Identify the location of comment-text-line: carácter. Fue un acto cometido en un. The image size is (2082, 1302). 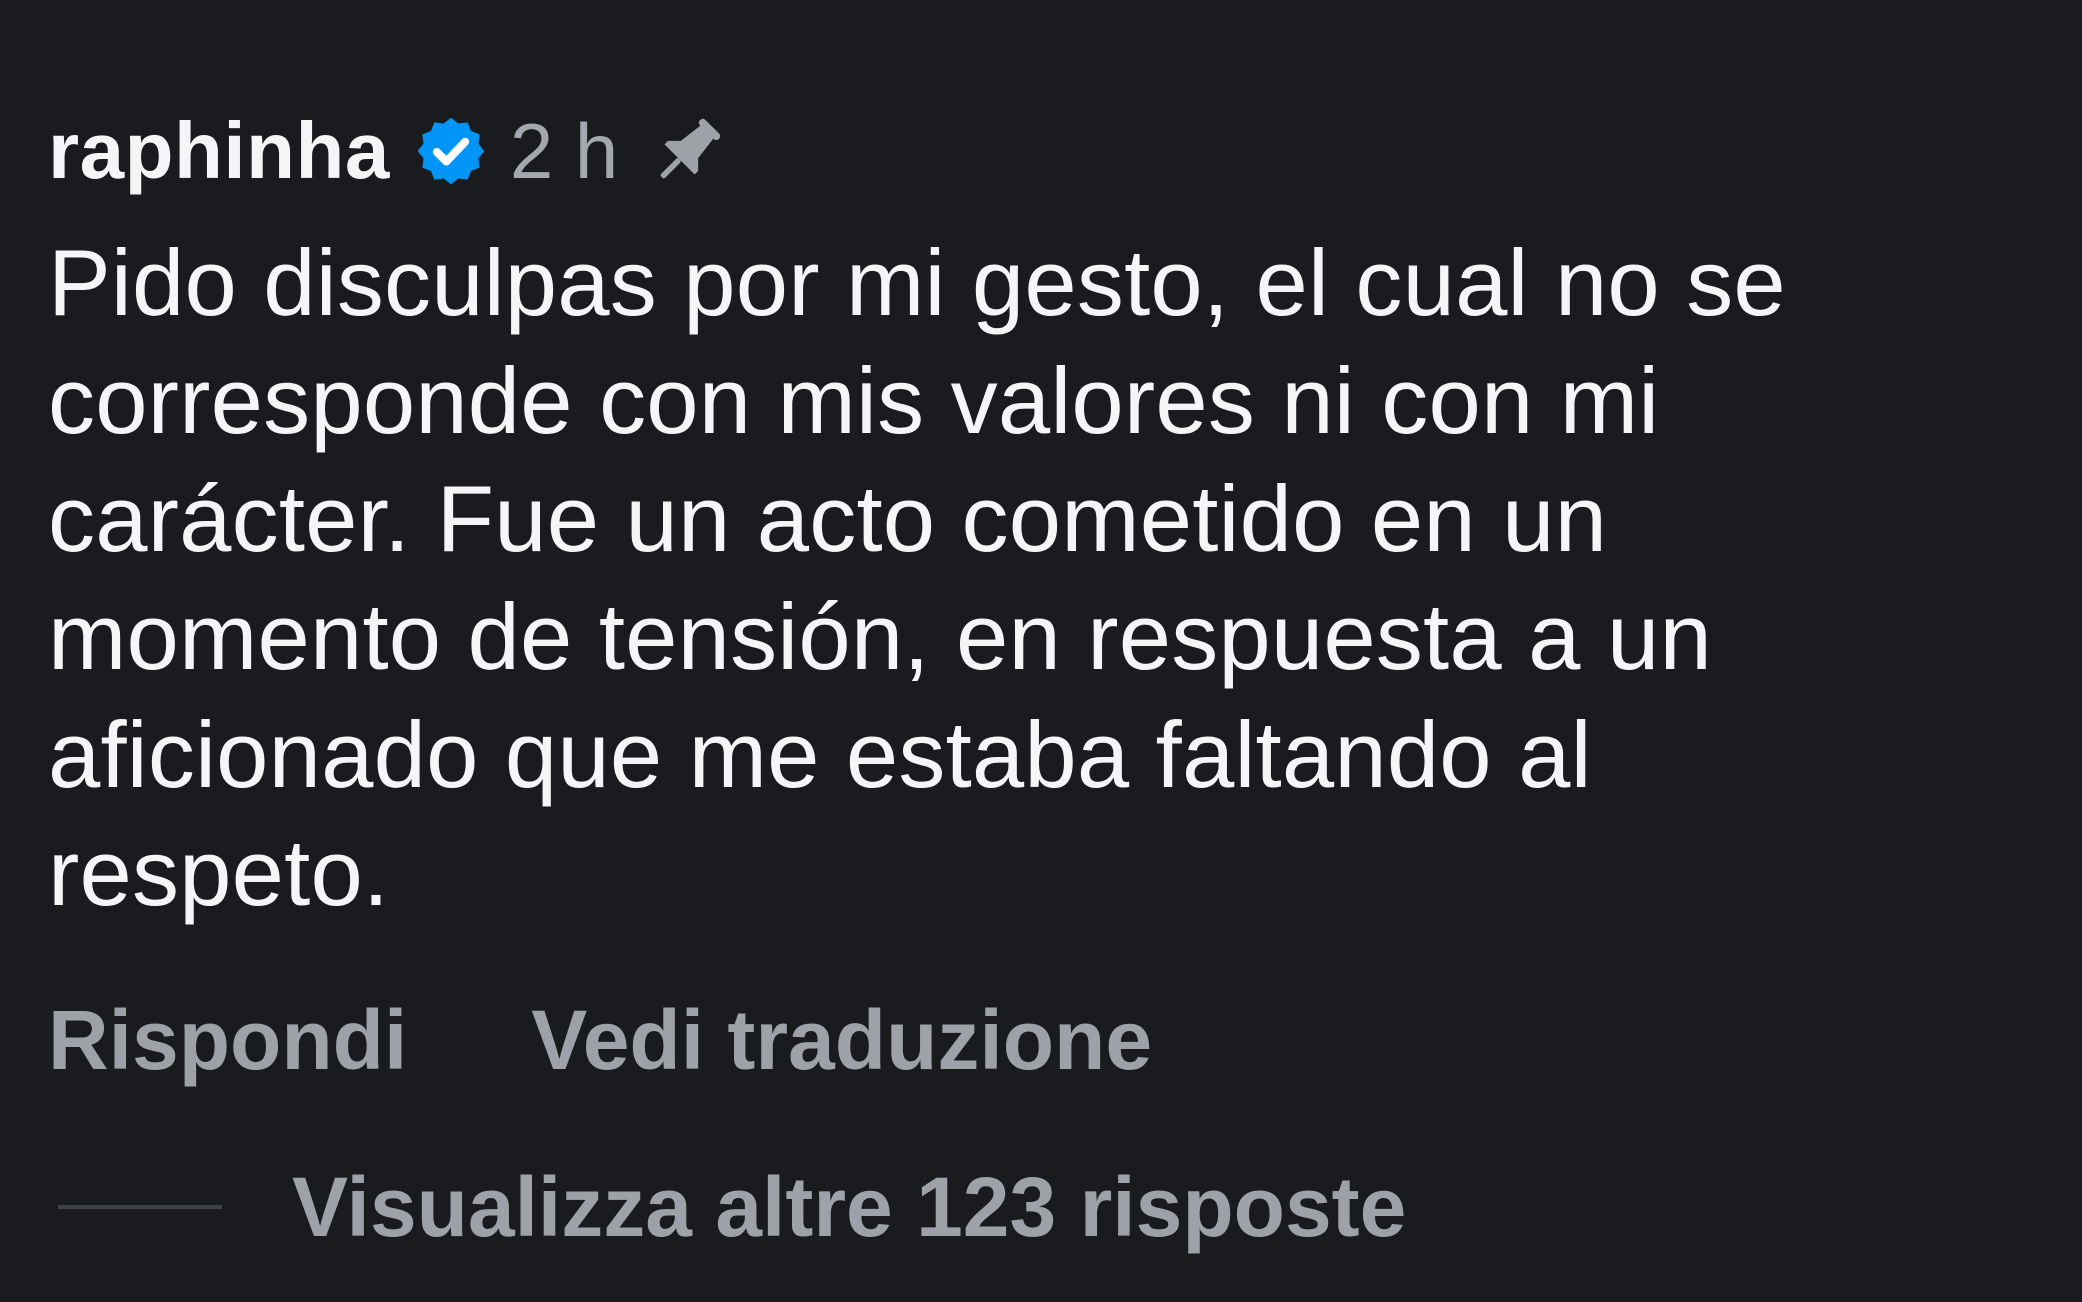
(828, 518).